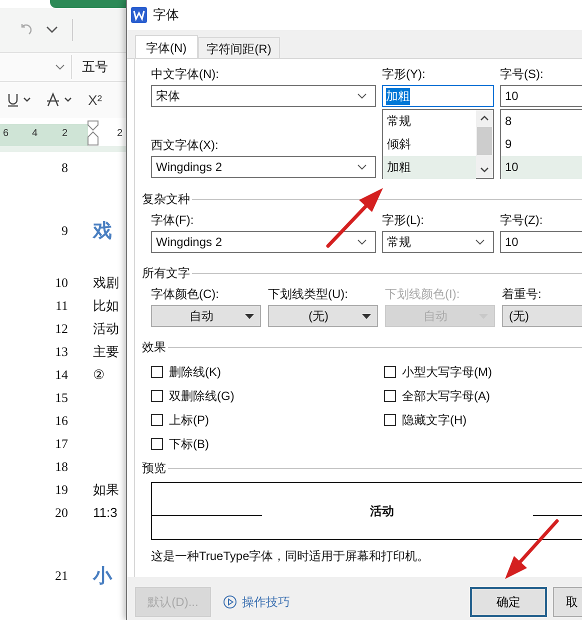 The width and height of the screenshot is (582, 620). I want to click on document-text: 戏, so click(102, 232).